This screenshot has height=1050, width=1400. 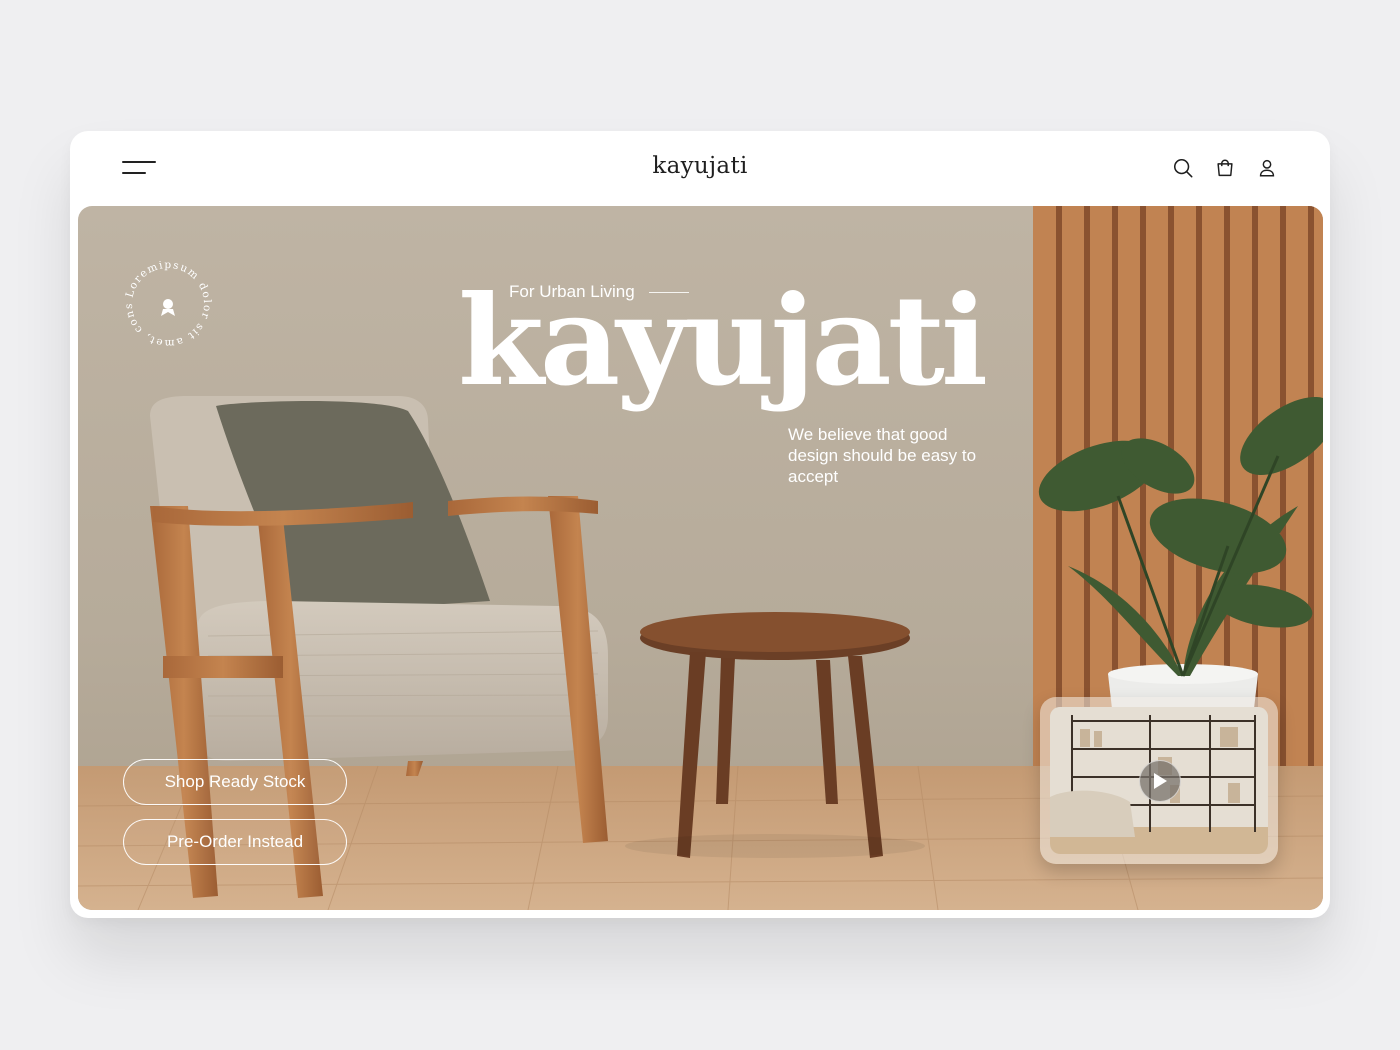 I want to click on bag-icon, so click(x=1225, y=168).